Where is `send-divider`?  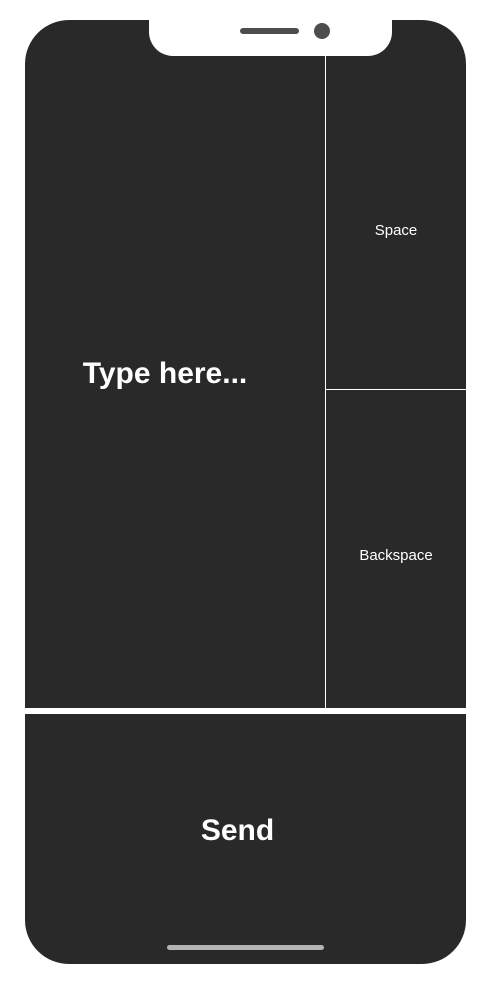
send-divider is located at coordinates (245, 711).